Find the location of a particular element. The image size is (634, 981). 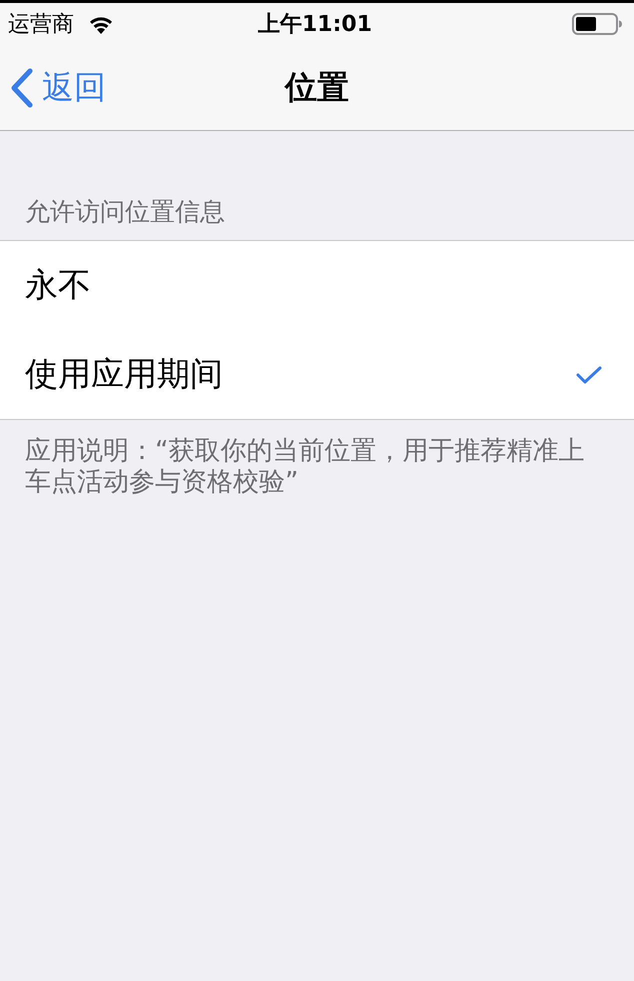

battery-icon is located at coordinates (597, 24).